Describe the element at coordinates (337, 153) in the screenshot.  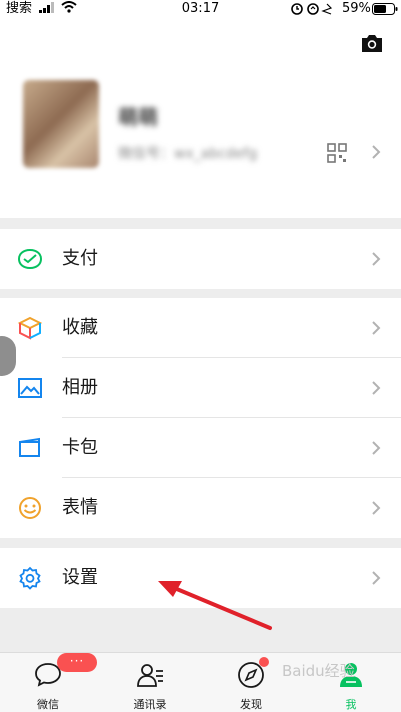
I see `qr-code-icon` at that location.